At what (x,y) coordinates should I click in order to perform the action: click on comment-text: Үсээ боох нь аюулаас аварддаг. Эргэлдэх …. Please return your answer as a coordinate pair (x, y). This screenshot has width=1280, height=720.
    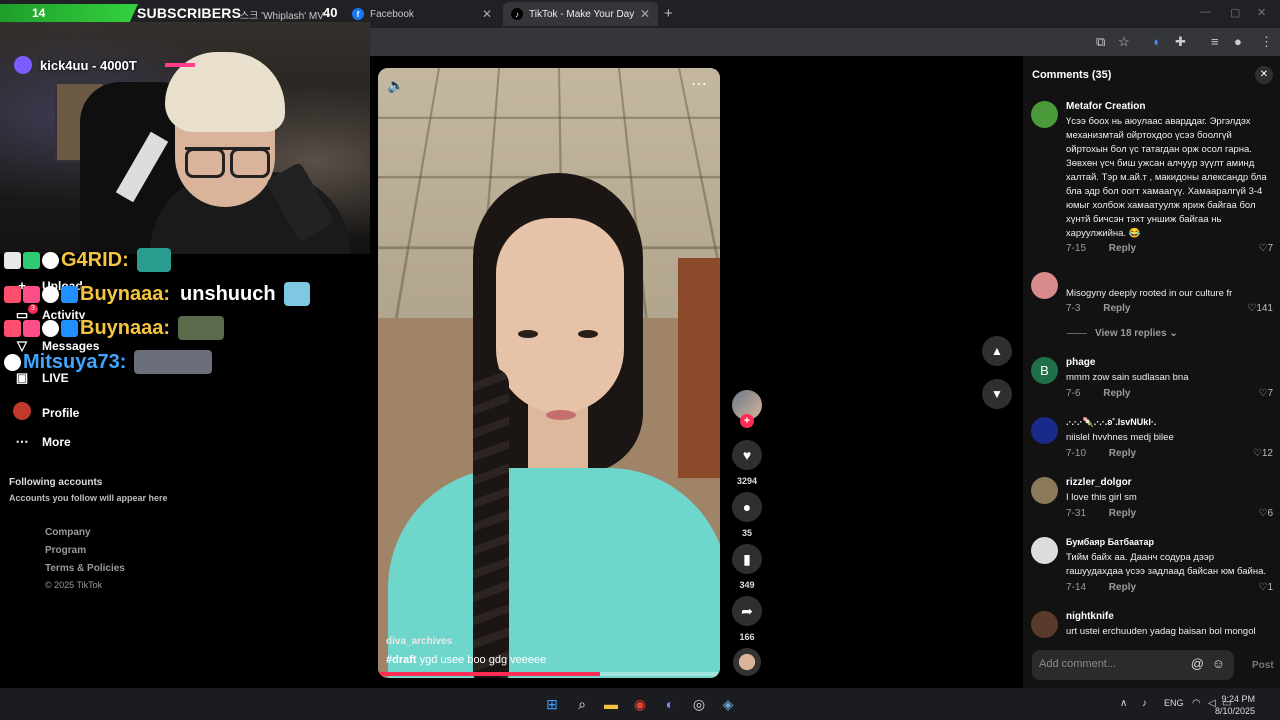
    Looking at the image, I should click on (1166, 177).